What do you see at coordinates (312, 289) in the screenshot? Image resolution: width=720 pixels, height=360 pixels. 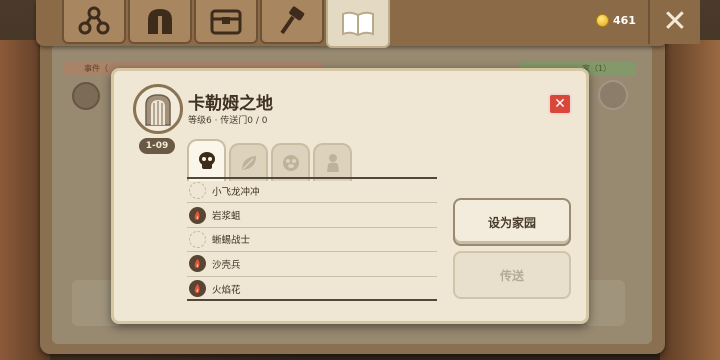 I see `list-item: 火焰花` at bounding box center [312, 289].